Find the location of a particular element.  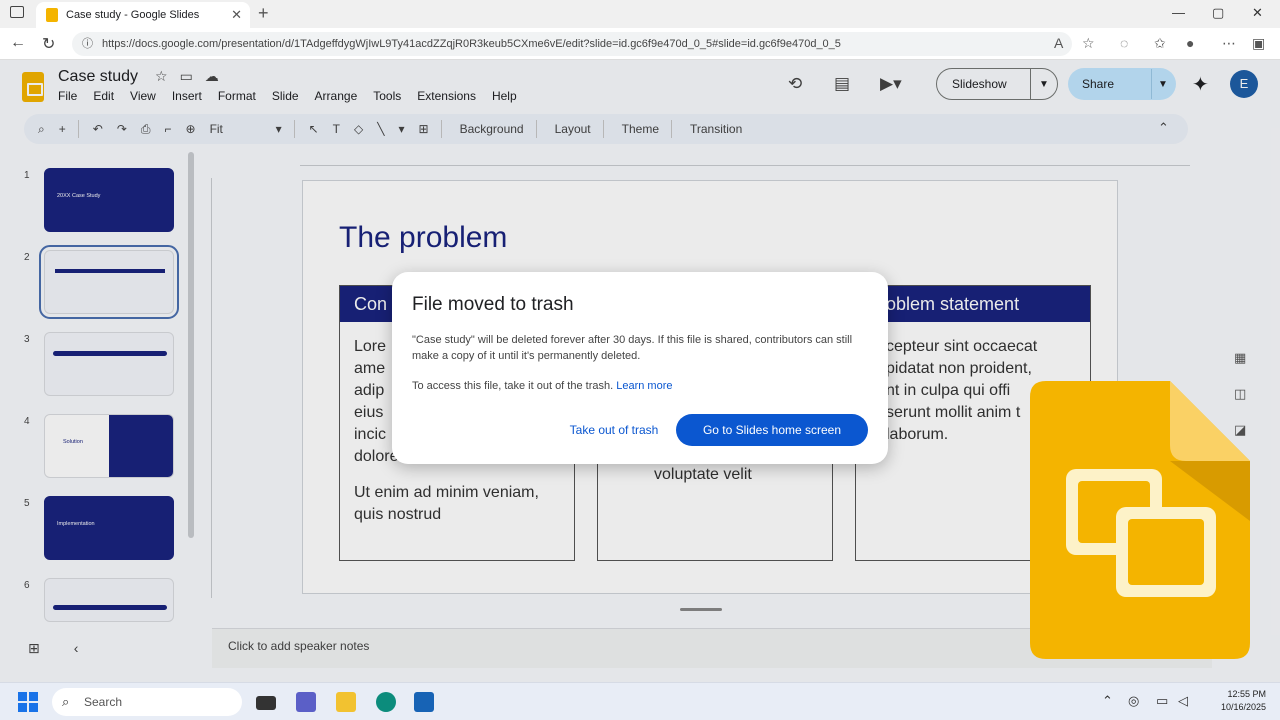

extension-icon: ◌ is located at coordinates (1124, 43).